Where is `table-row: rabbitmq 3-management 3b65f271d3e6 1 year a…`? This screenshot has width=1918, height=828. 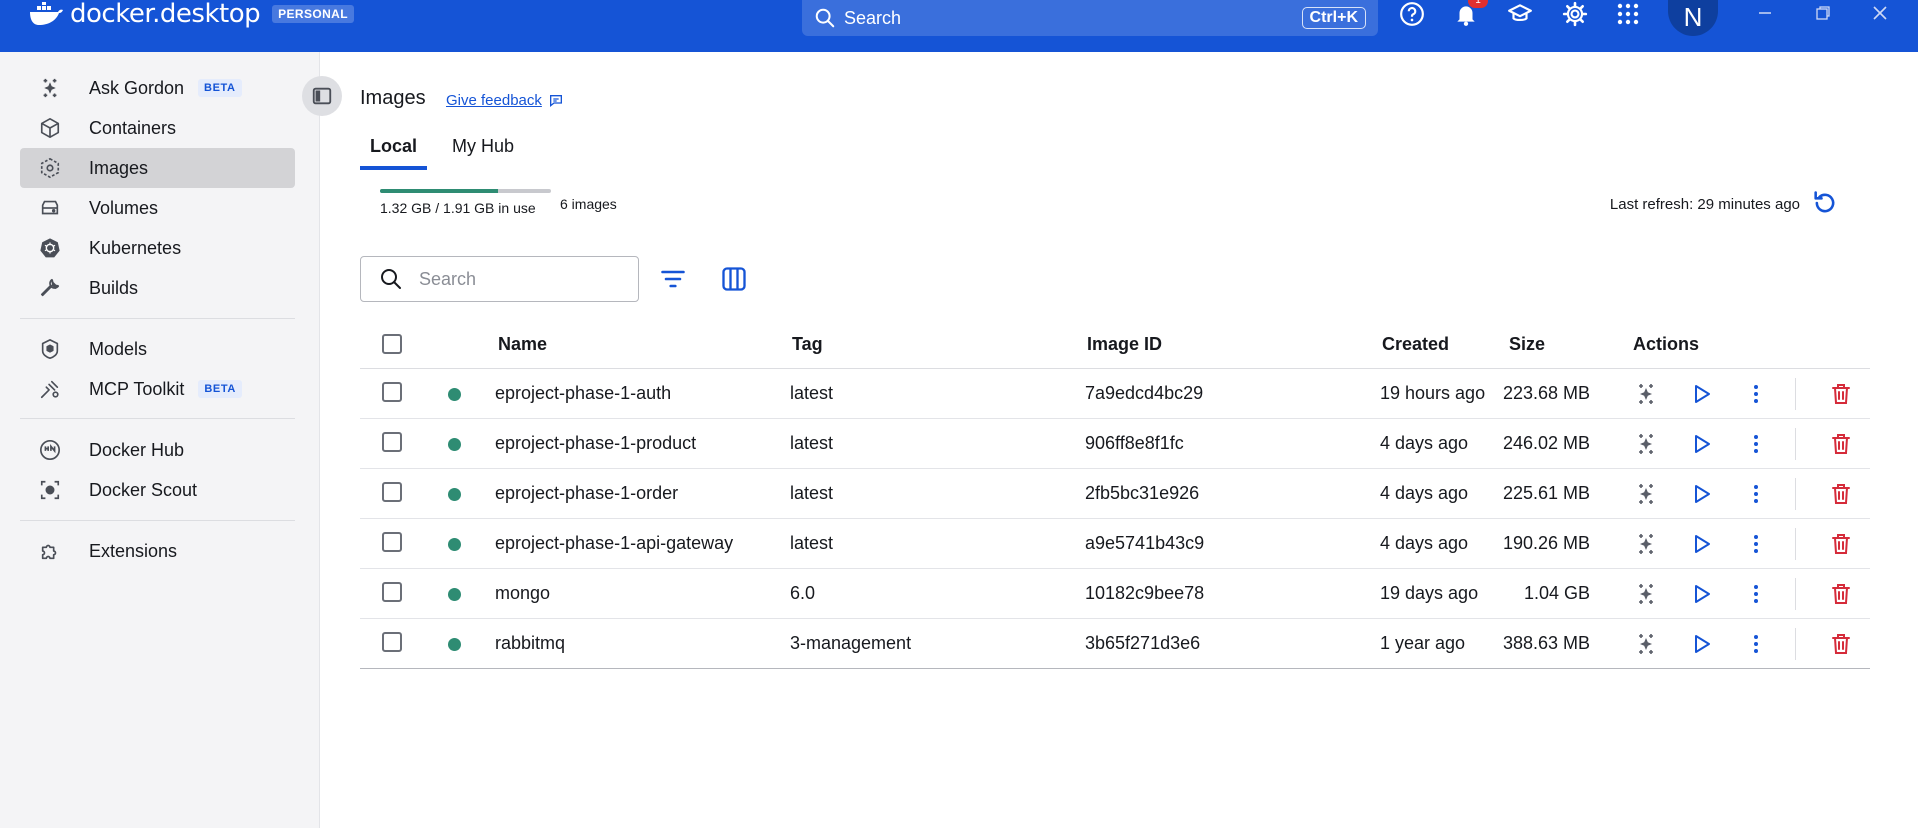 table-row: rabbitmq 3-management 3b65f271d3e6 1 year a… is located at coordinates (1115, 644).